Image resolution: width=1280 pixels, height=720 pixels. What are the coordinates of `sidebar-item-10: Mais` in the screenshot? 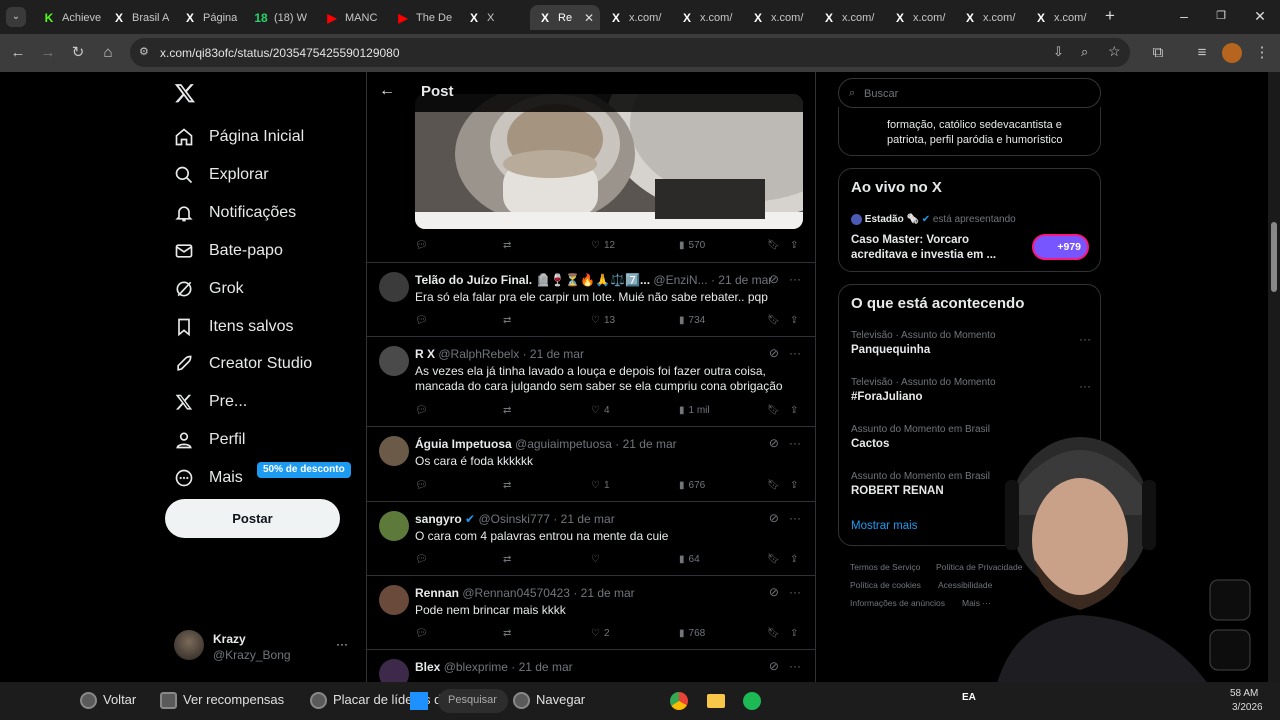 It's located at (207, 478).